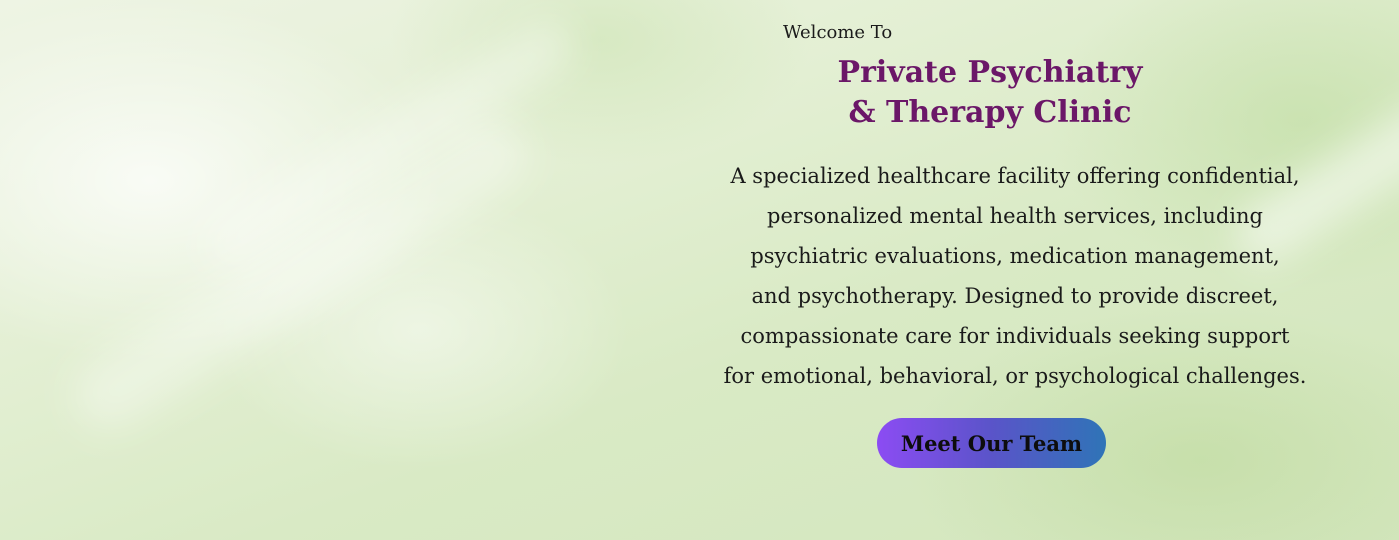 The width and height of the screenshot is (1399, 540). I want to click on title-line: Private Psychiatry, so click(990, 72).